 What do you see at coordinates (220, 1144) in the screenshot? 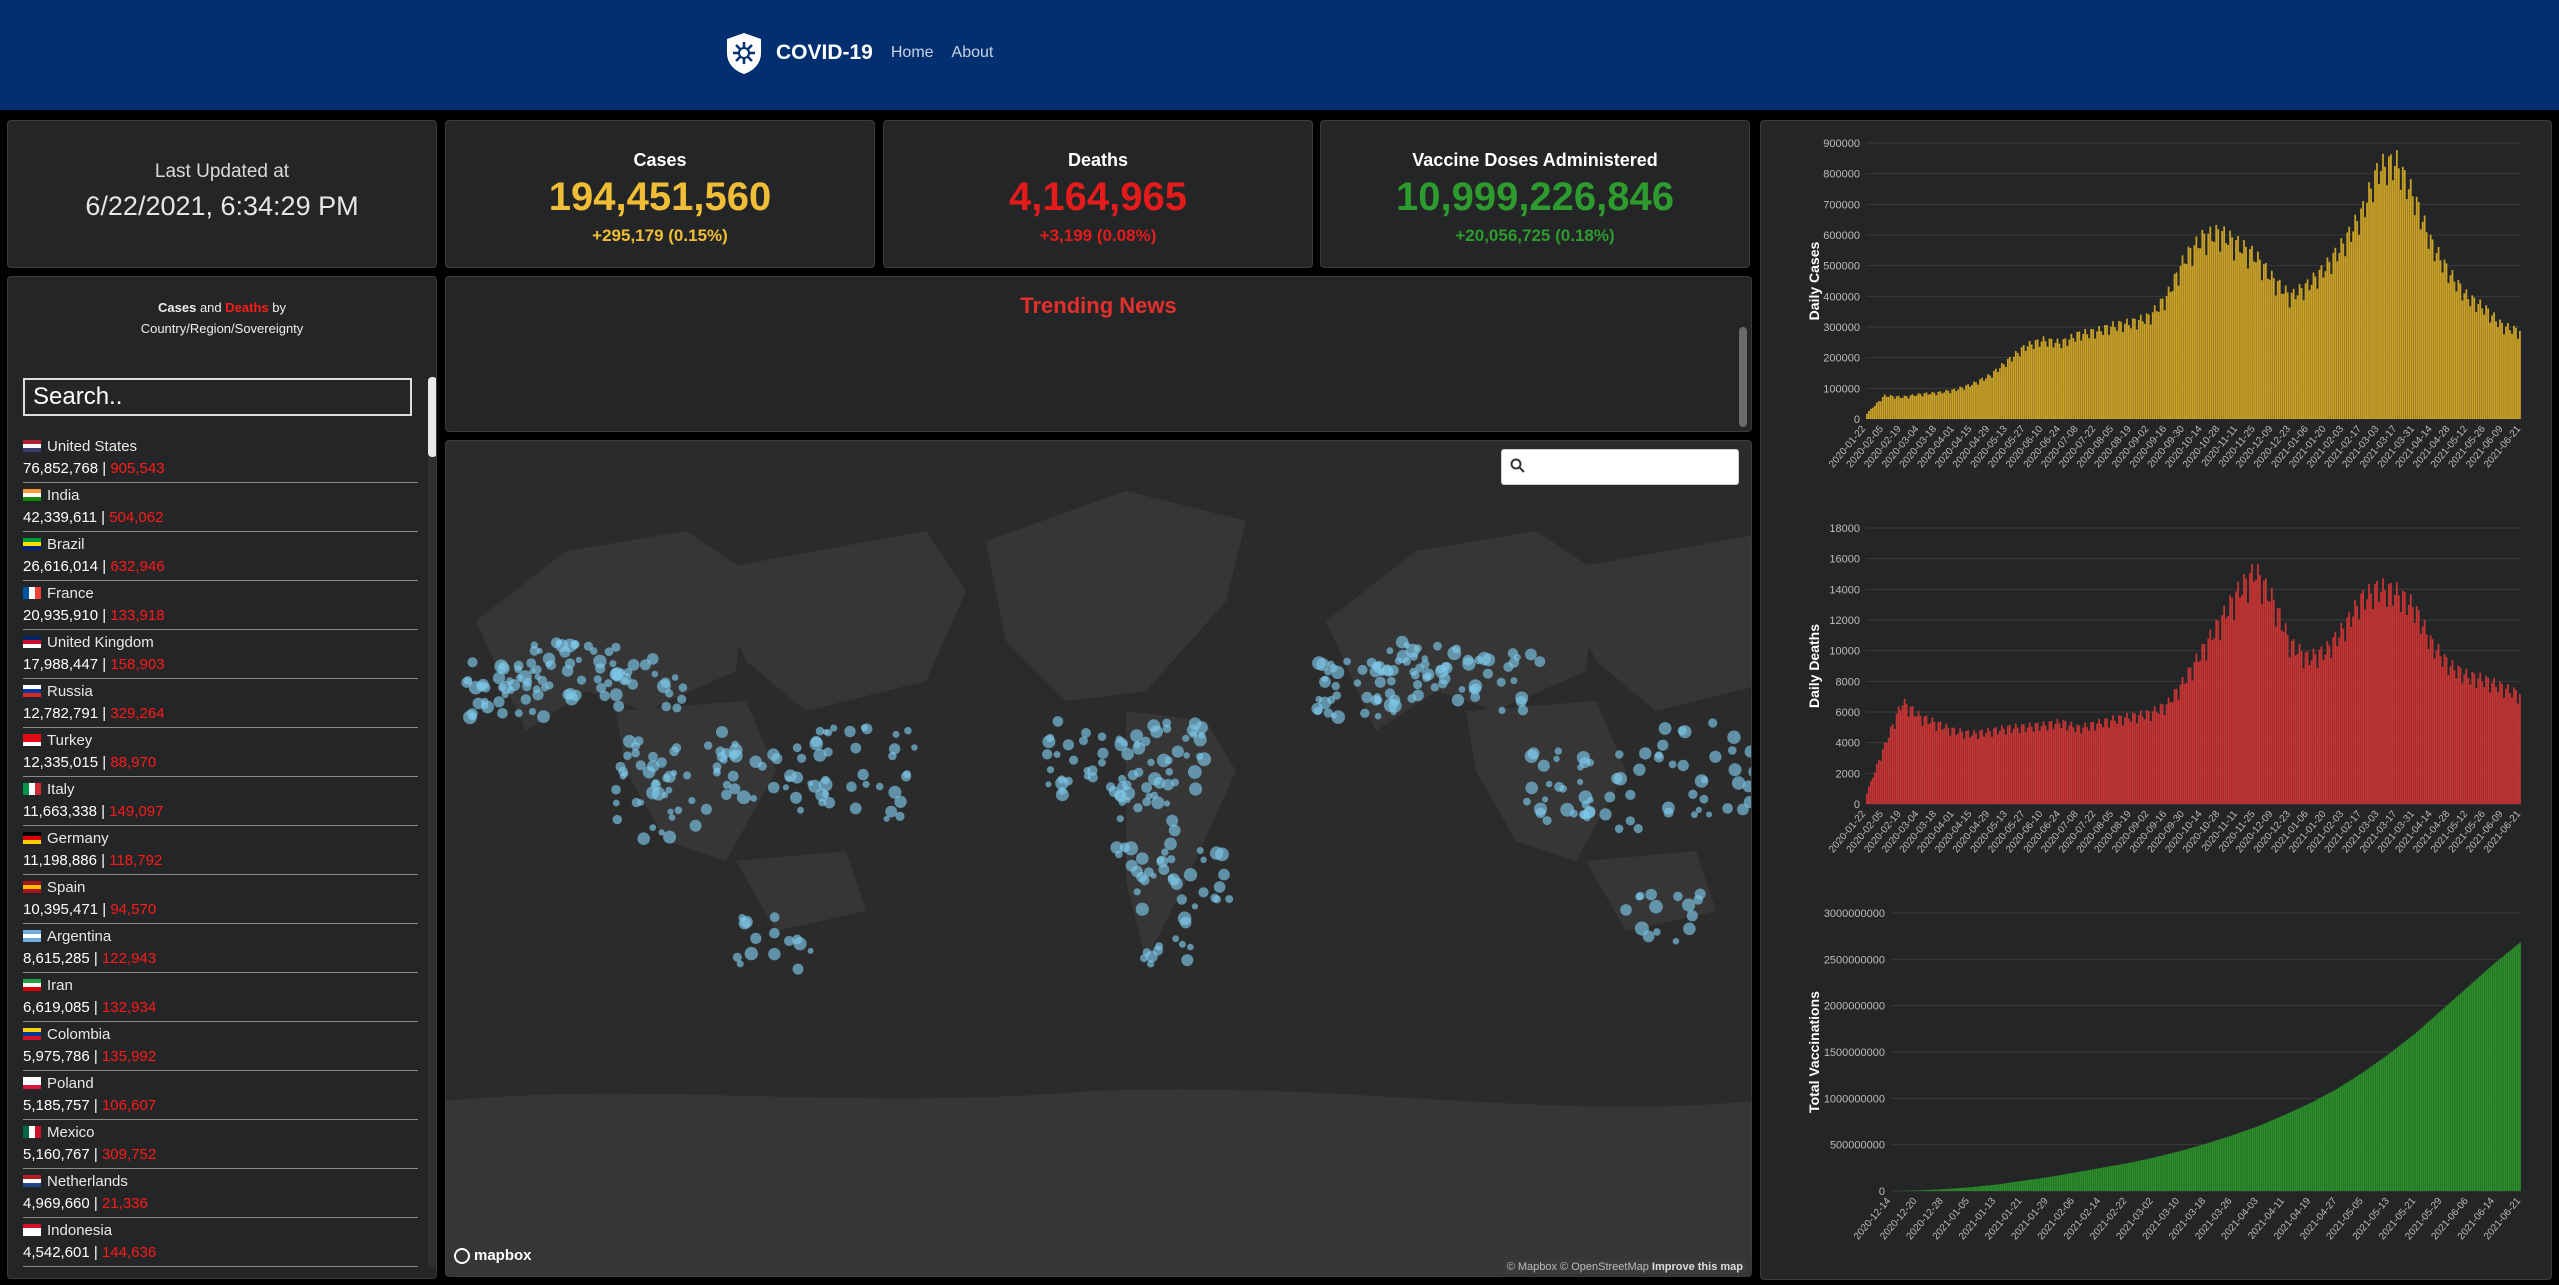
I see `country-item: Mexico 5,160,767 | 309,752` at bounding box center [220, 1144].